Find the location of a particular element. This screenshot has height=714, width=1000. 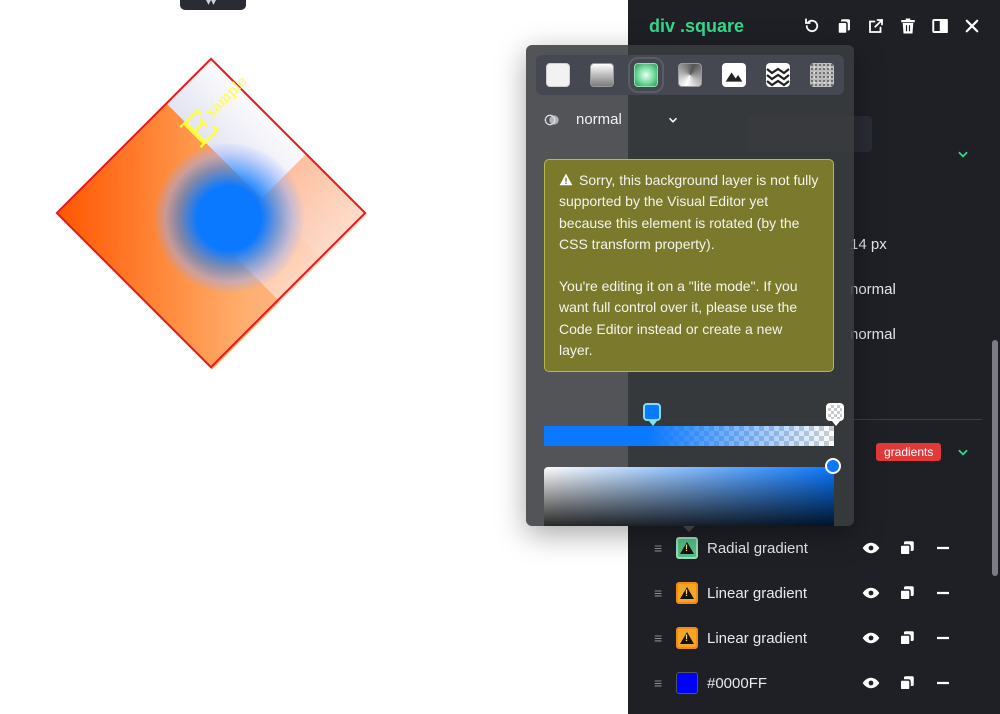

noise-type-icon is located at coordinates (822, 75).